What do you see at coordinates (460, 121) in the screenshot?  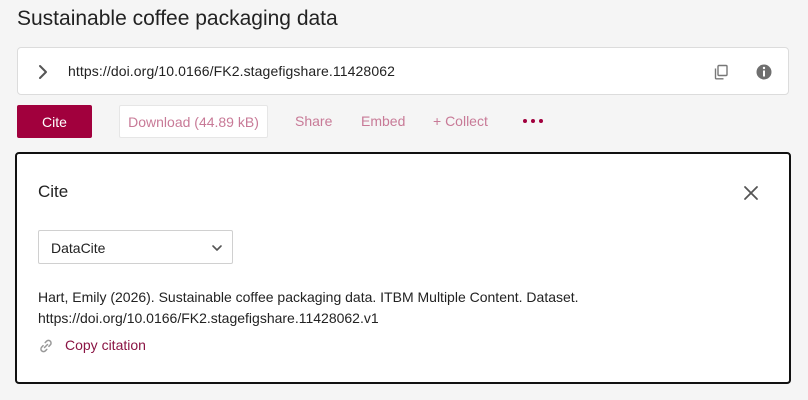 I see `collect-button: + Collect` at bounding box center [460, 121].